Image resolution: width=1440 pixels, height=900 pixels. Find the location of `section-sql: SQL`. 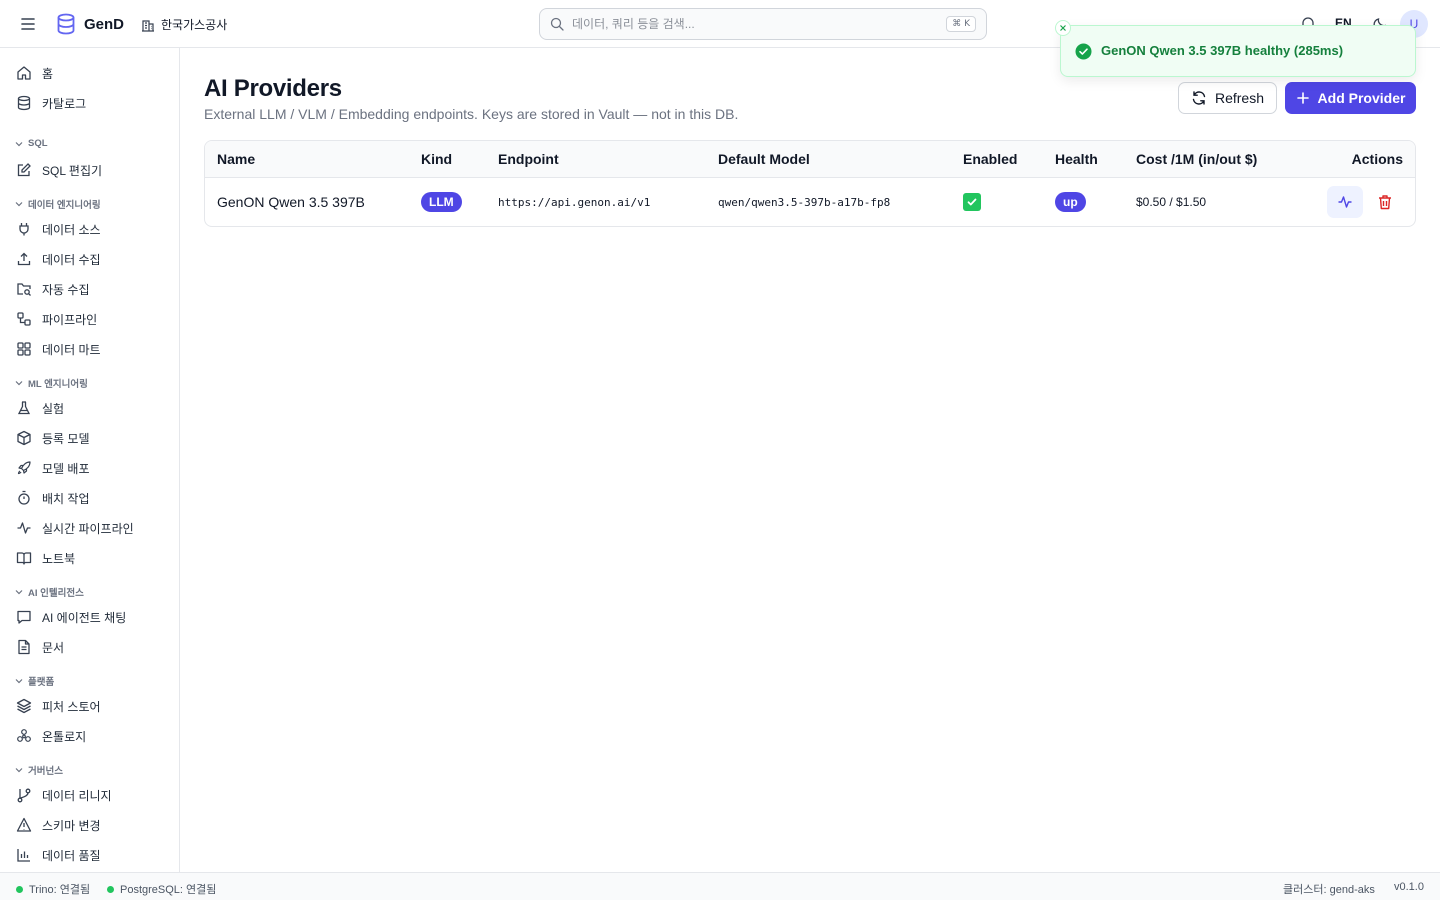

section-sql: SQL is located at coordinates (31, 143).